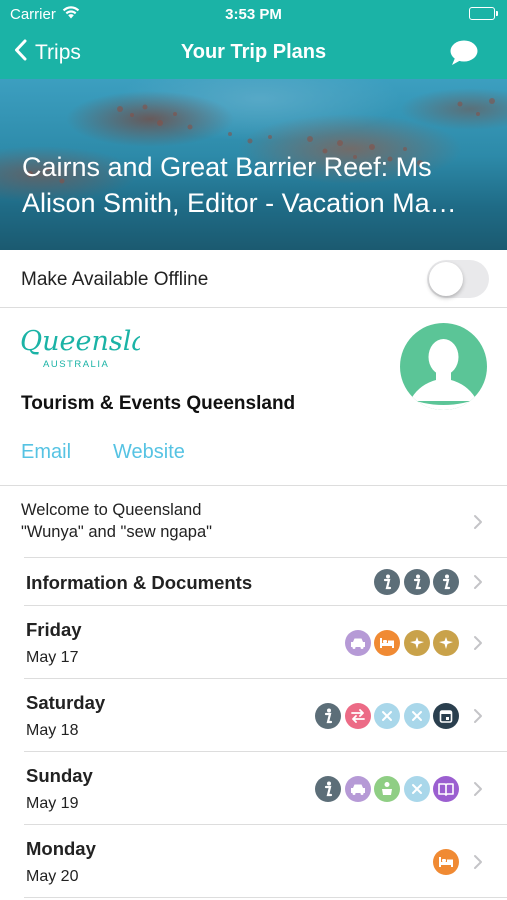  Describe the element at coordinates (253, 53) in the screenshot. I see `navigation-bar: Trips Your Trip Plans` at that location.